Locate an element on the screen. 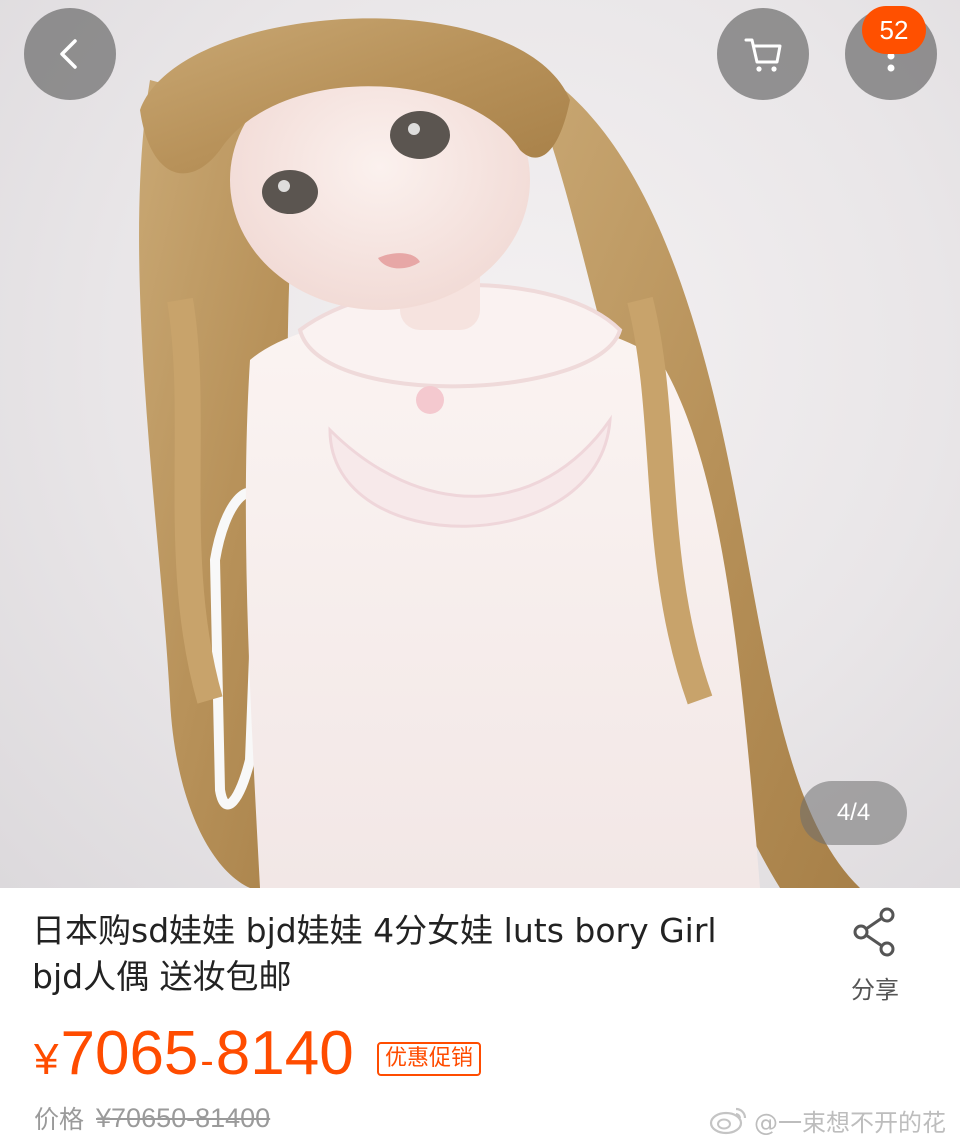  price: ¥ 7065 - 8140 is located at coordinates (194, 1053).